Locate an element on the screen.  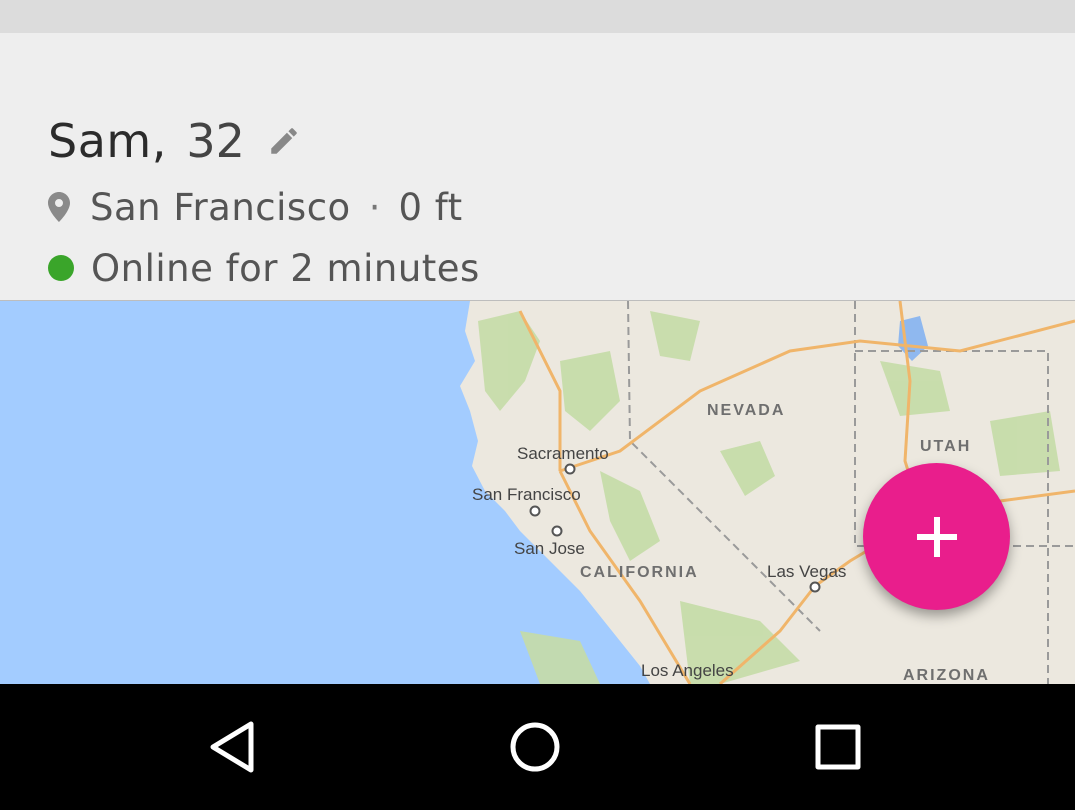
map-pin-icon is located at coordinates (59, 207).